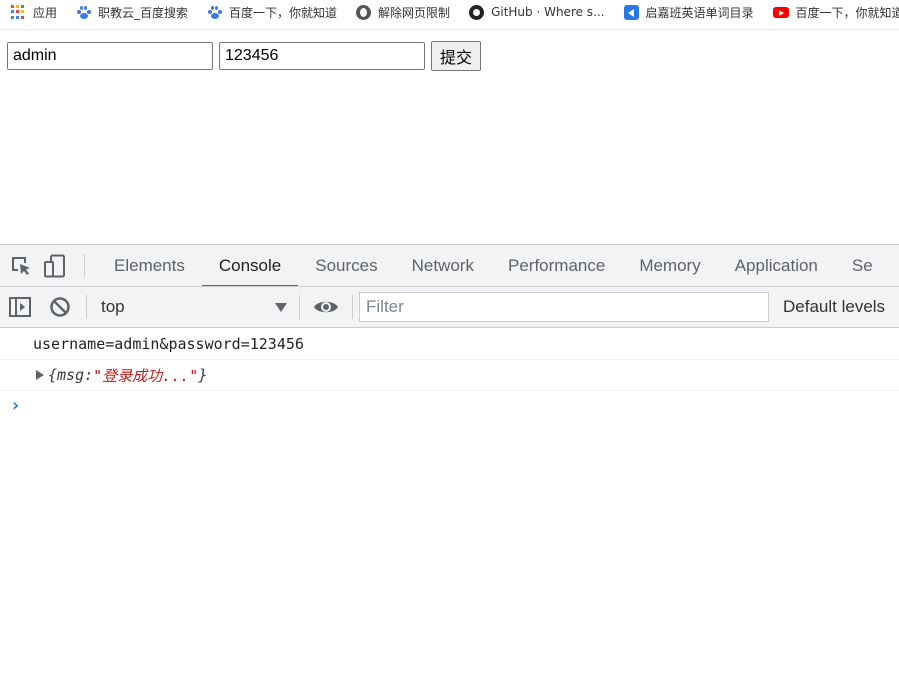 The width and height of the screenshot is (899, 677). I want to click on bookmark-unlock-page: 解除网页限制, so click(401, 12).